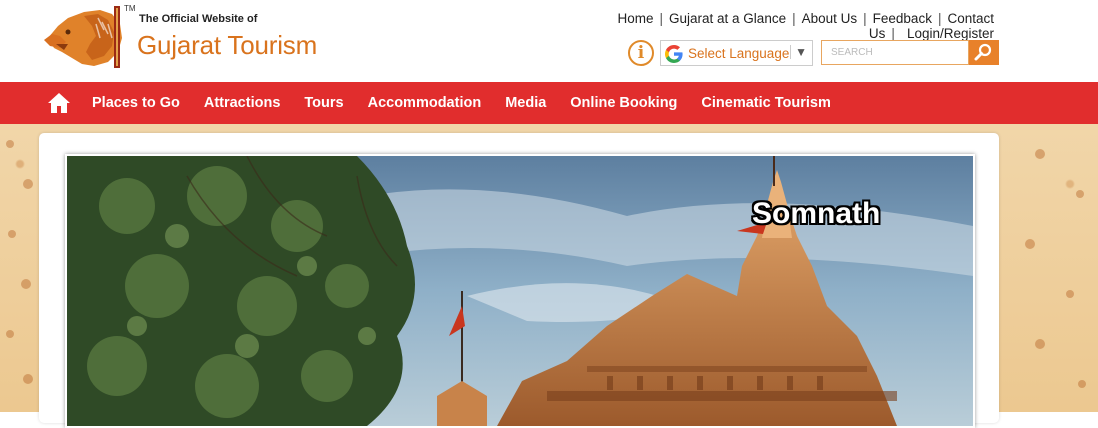 This screenshot has width=1098, height=428. What do you see at coordinates (674, 54) in the screenshot?
I see `google-icon` at bounding box center [674, 54].